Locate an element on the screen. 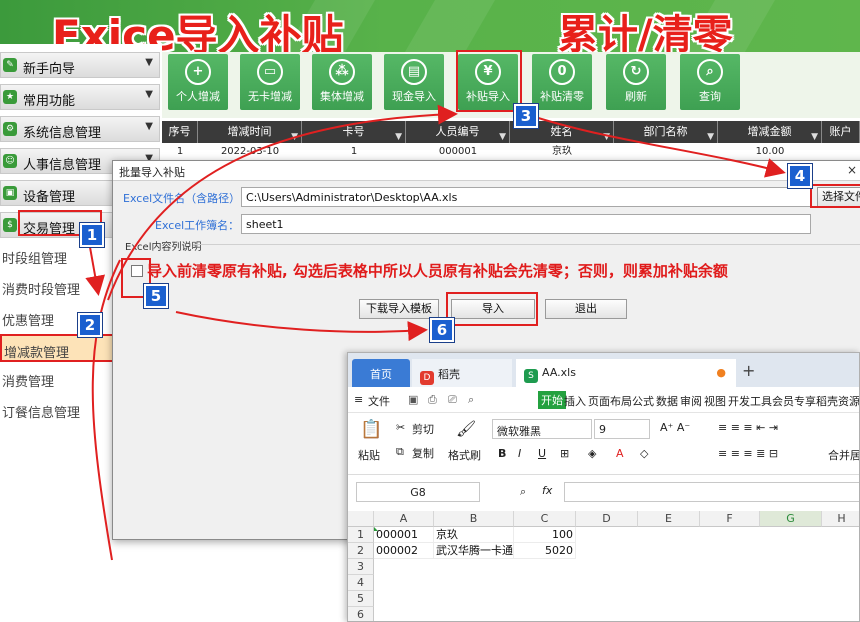 Image resolution: width=860 pixels, height=622 pixels. step-badge: 2 is located at coordinates (90, 325).